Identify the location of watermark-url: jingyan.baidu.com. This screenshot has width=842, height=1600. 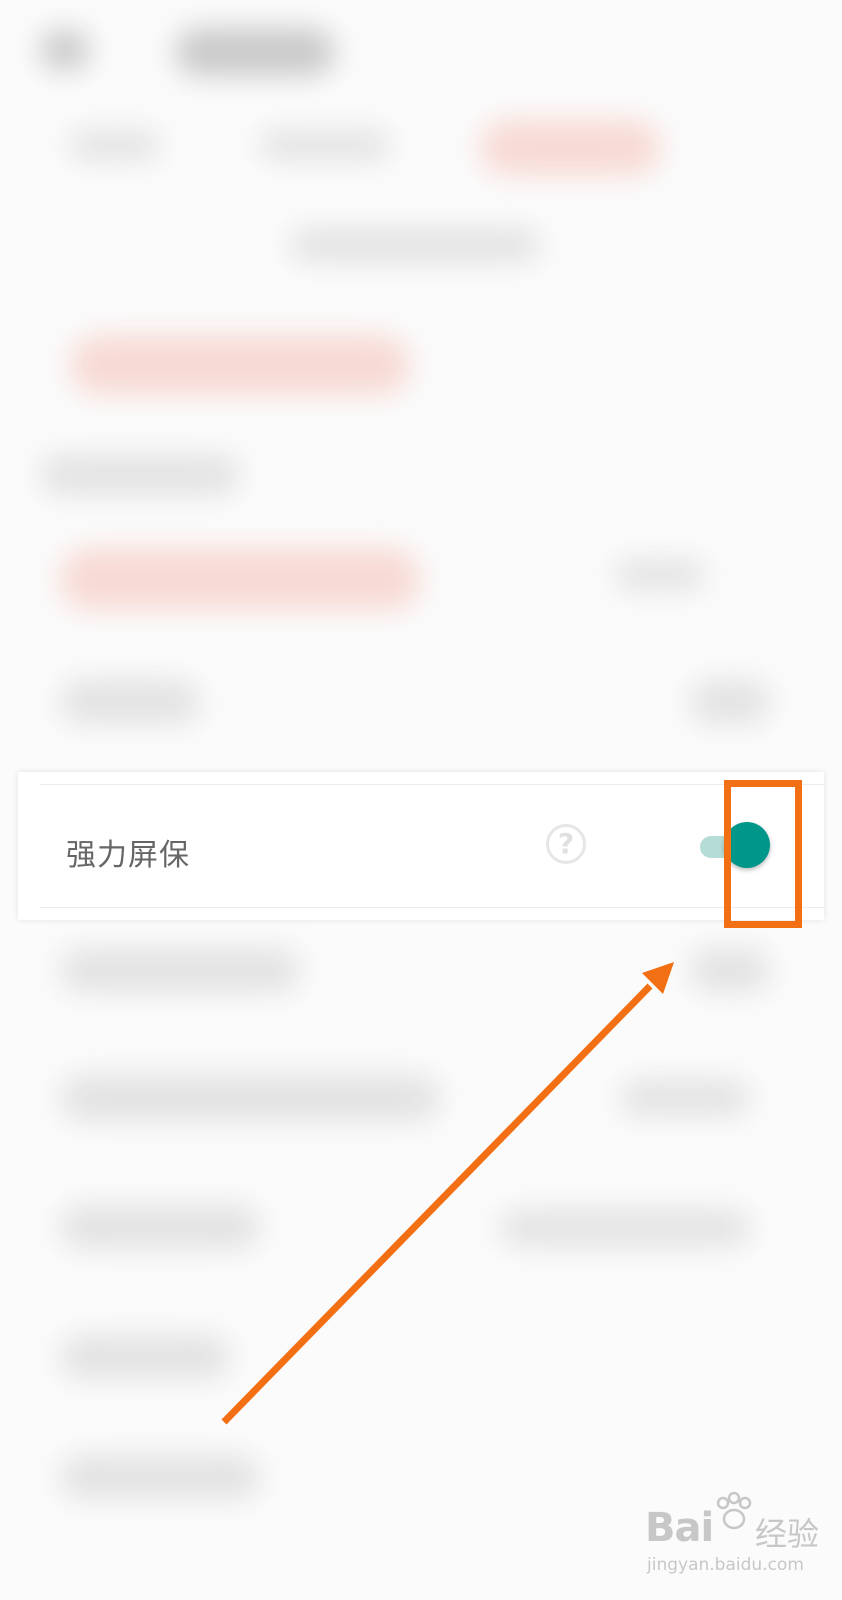
(725, 1565).